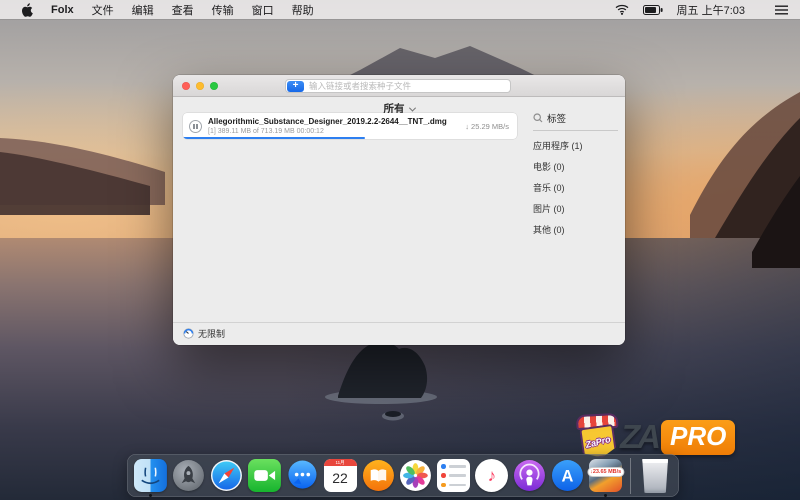 The height and width of the screenshot is (500, 800). I want to click on apple-icon, so click(27, 9).